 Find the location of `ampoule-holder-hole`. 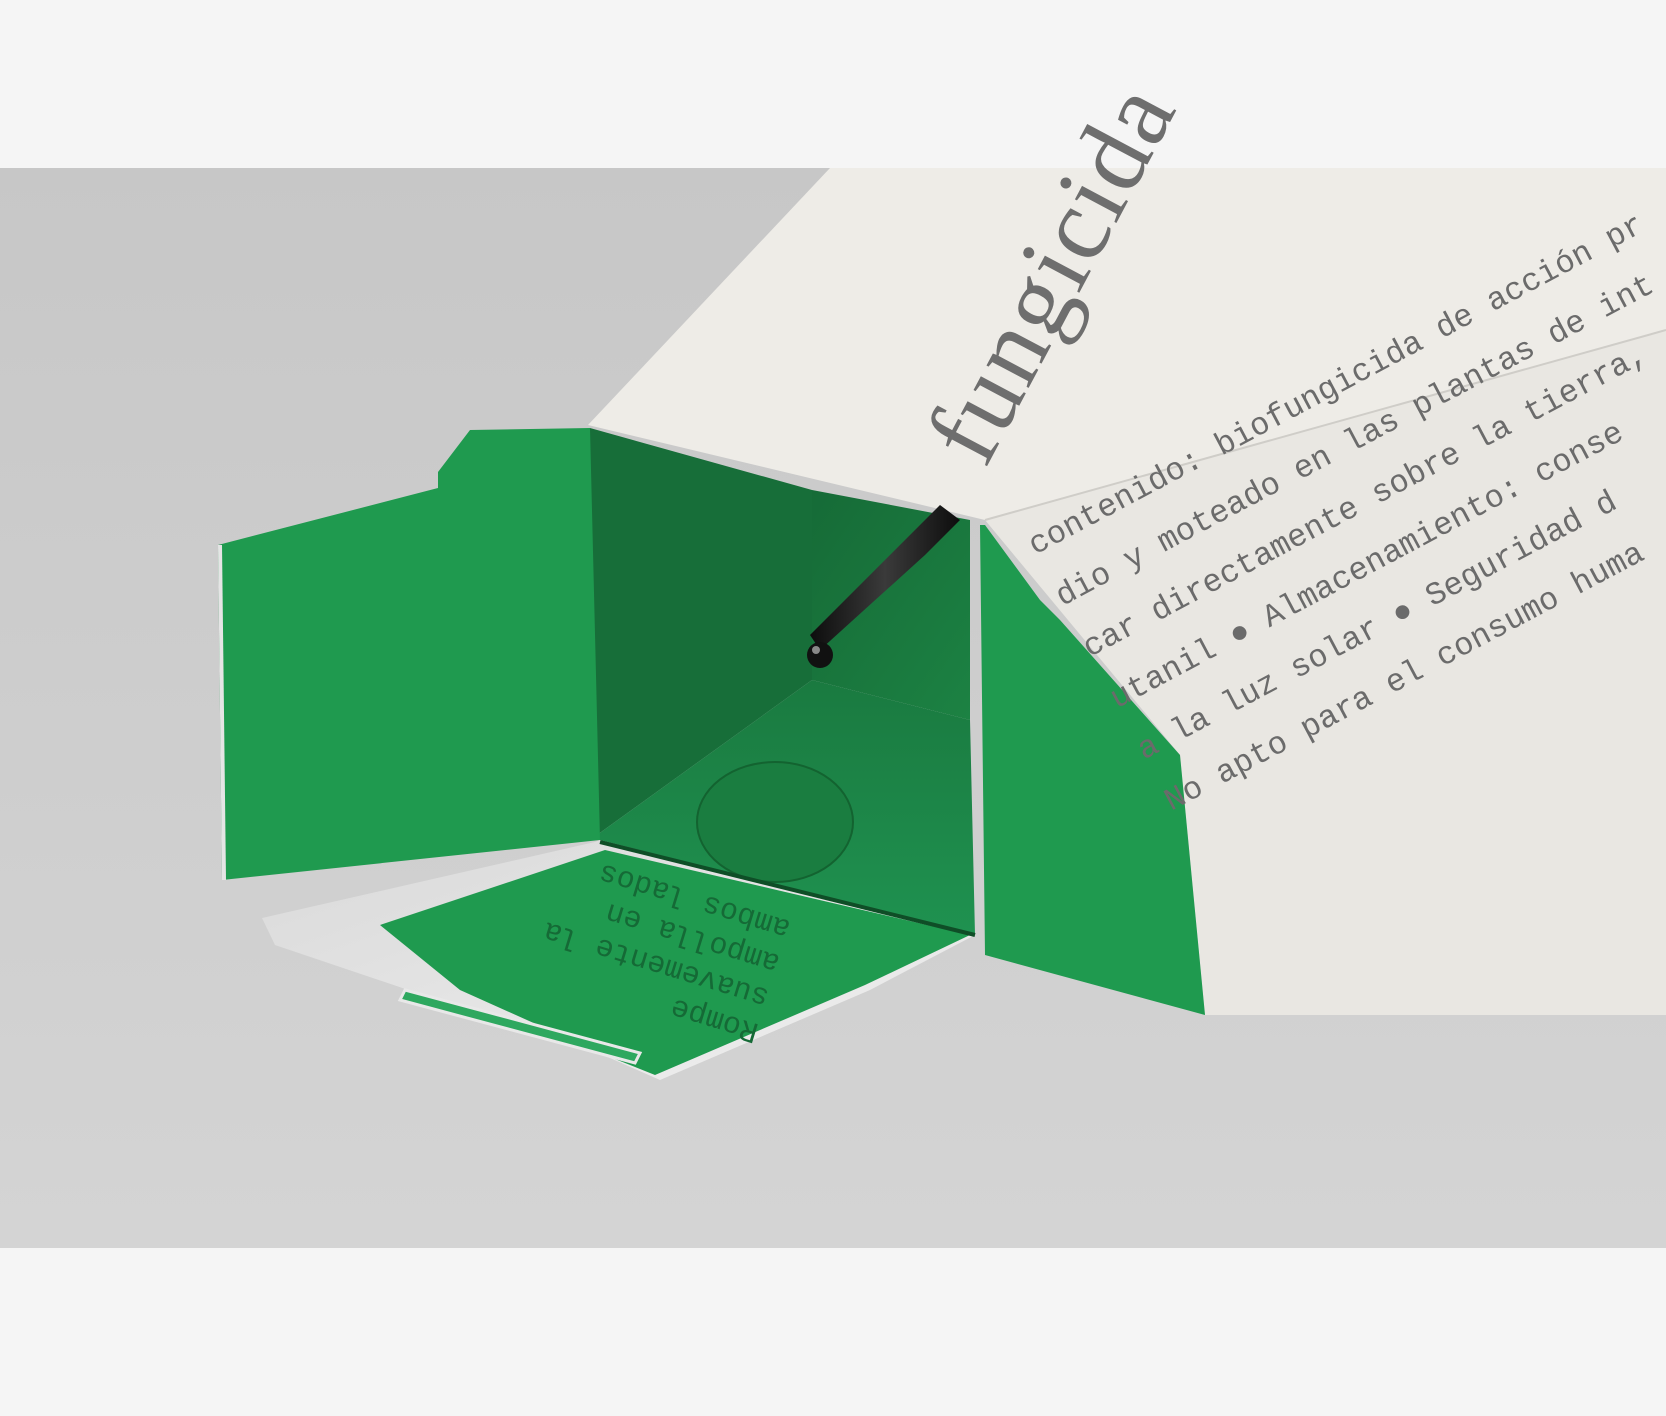

ampoule-holder-hole is located at coordinates (775, 822).